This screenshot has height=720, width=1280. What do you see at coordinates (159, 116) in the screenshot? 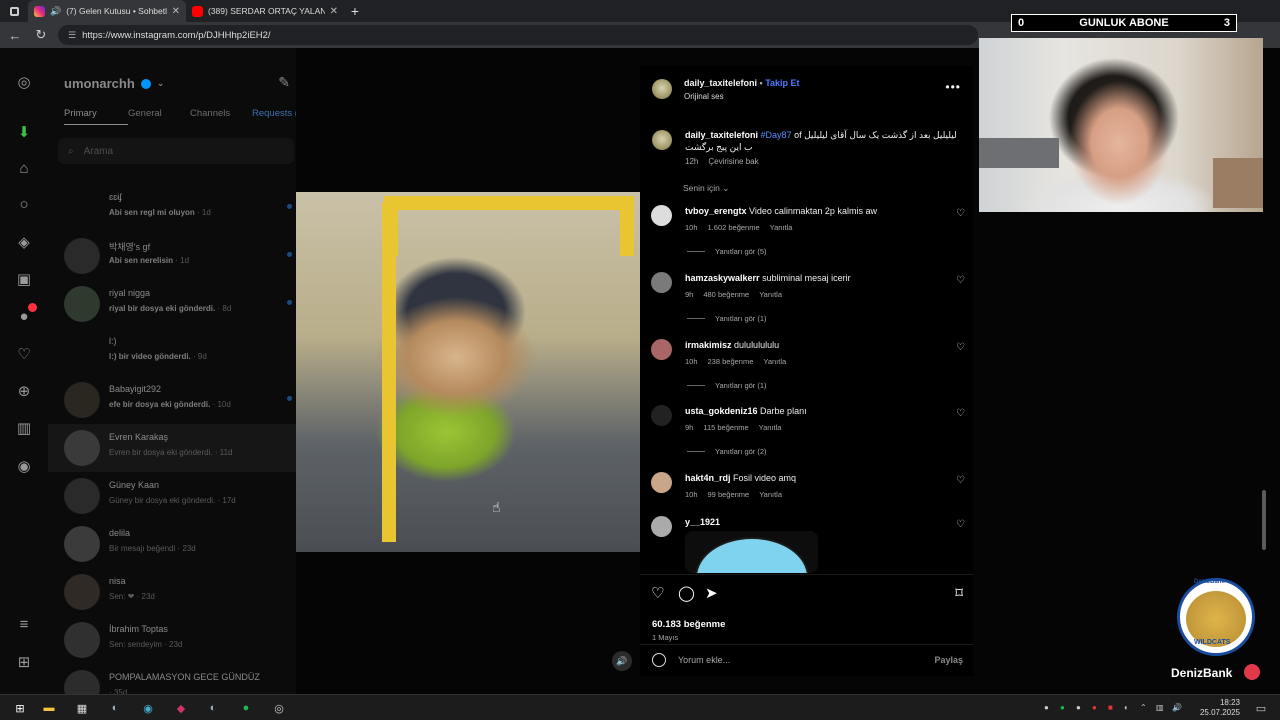
I see `tab-general: General` at bounding box center [159, 116].